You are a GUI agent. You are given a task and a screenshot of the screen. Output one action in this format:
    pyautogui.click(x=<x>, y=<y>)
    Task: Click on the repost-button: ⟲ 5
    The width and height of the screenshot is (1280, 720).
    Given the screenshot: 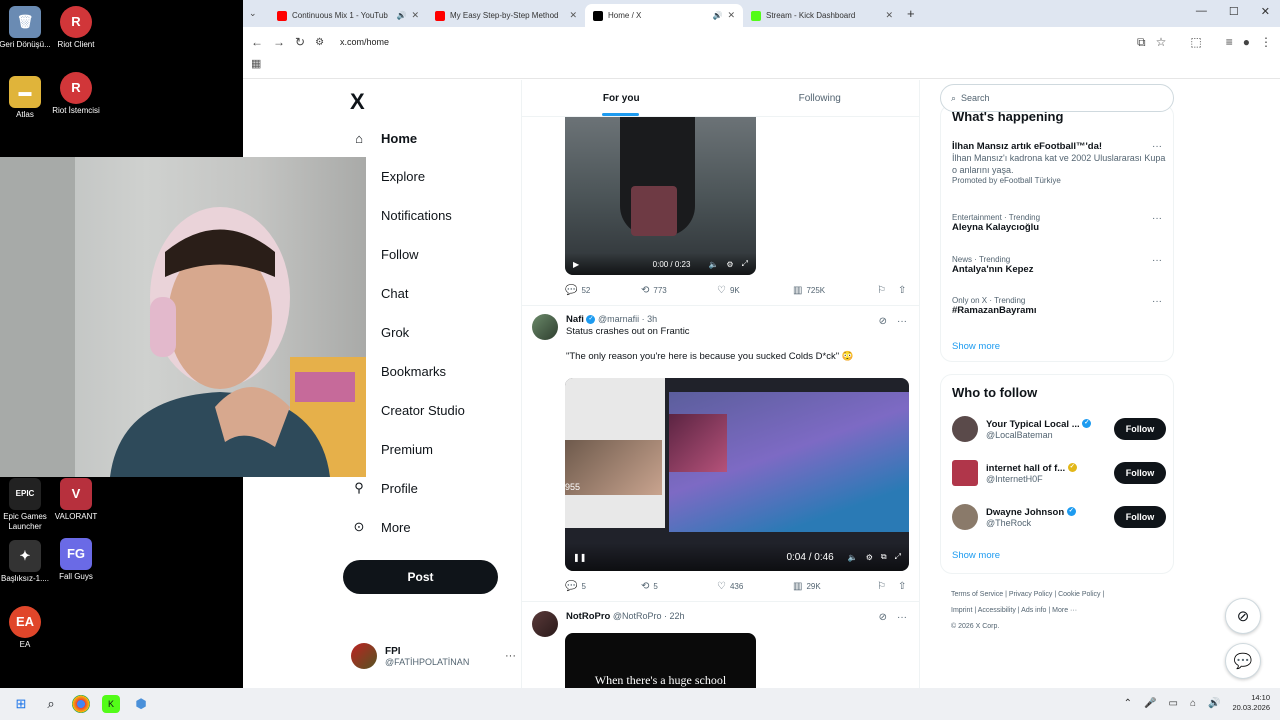 What is the action you would take?
    pyautogui.click(x=679, y=586)
    